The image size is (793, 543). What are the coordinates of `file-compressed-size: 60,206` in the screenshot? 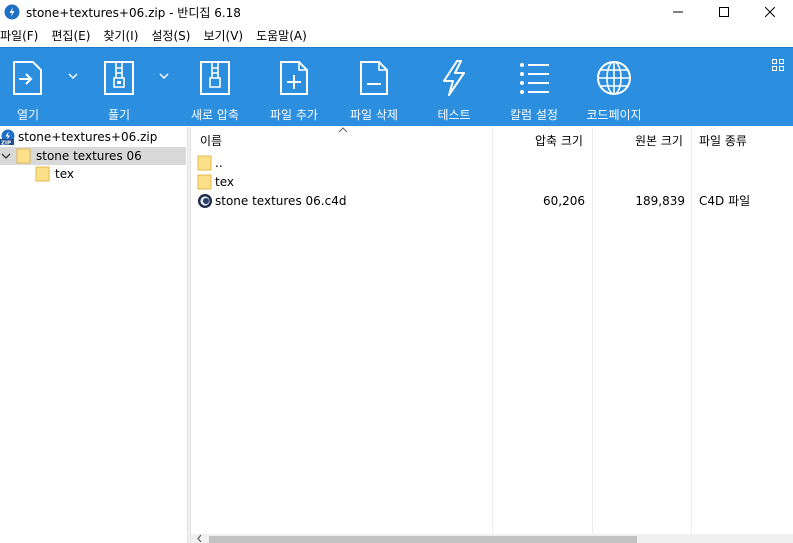 It's located at (564, 200).